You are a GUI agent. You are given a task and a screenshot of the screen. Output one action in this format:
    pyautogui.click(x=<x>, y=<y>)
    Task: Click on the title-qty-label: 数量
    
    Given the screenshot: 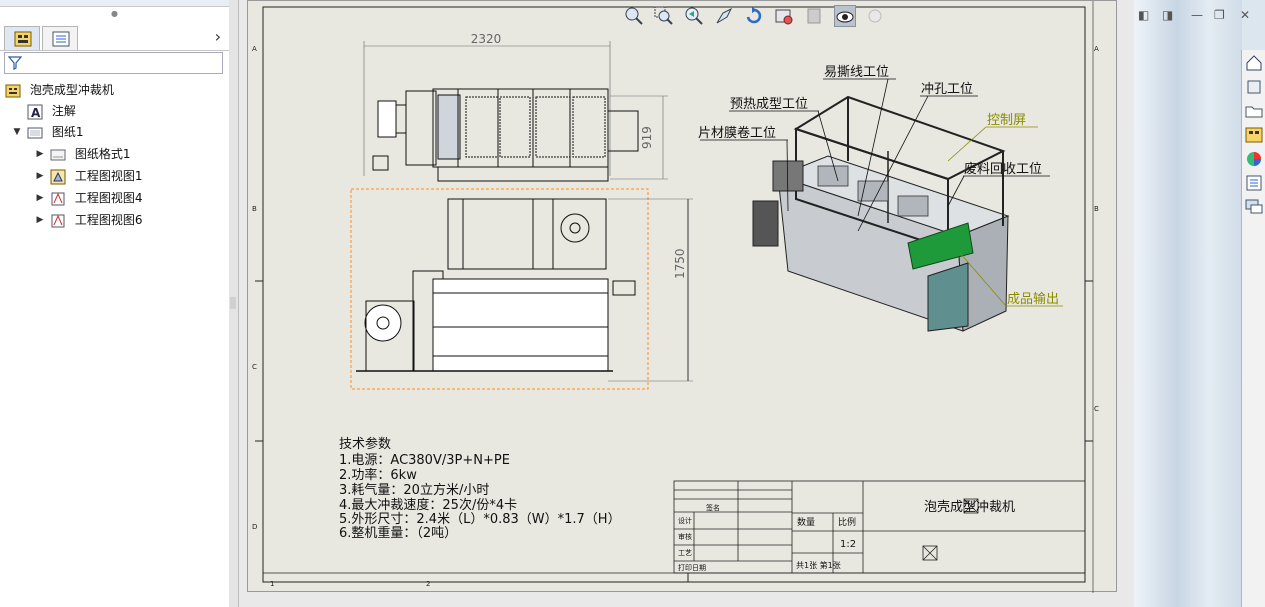 What is the action you would take?
    pyautogui.click(x=806, y=522)
    